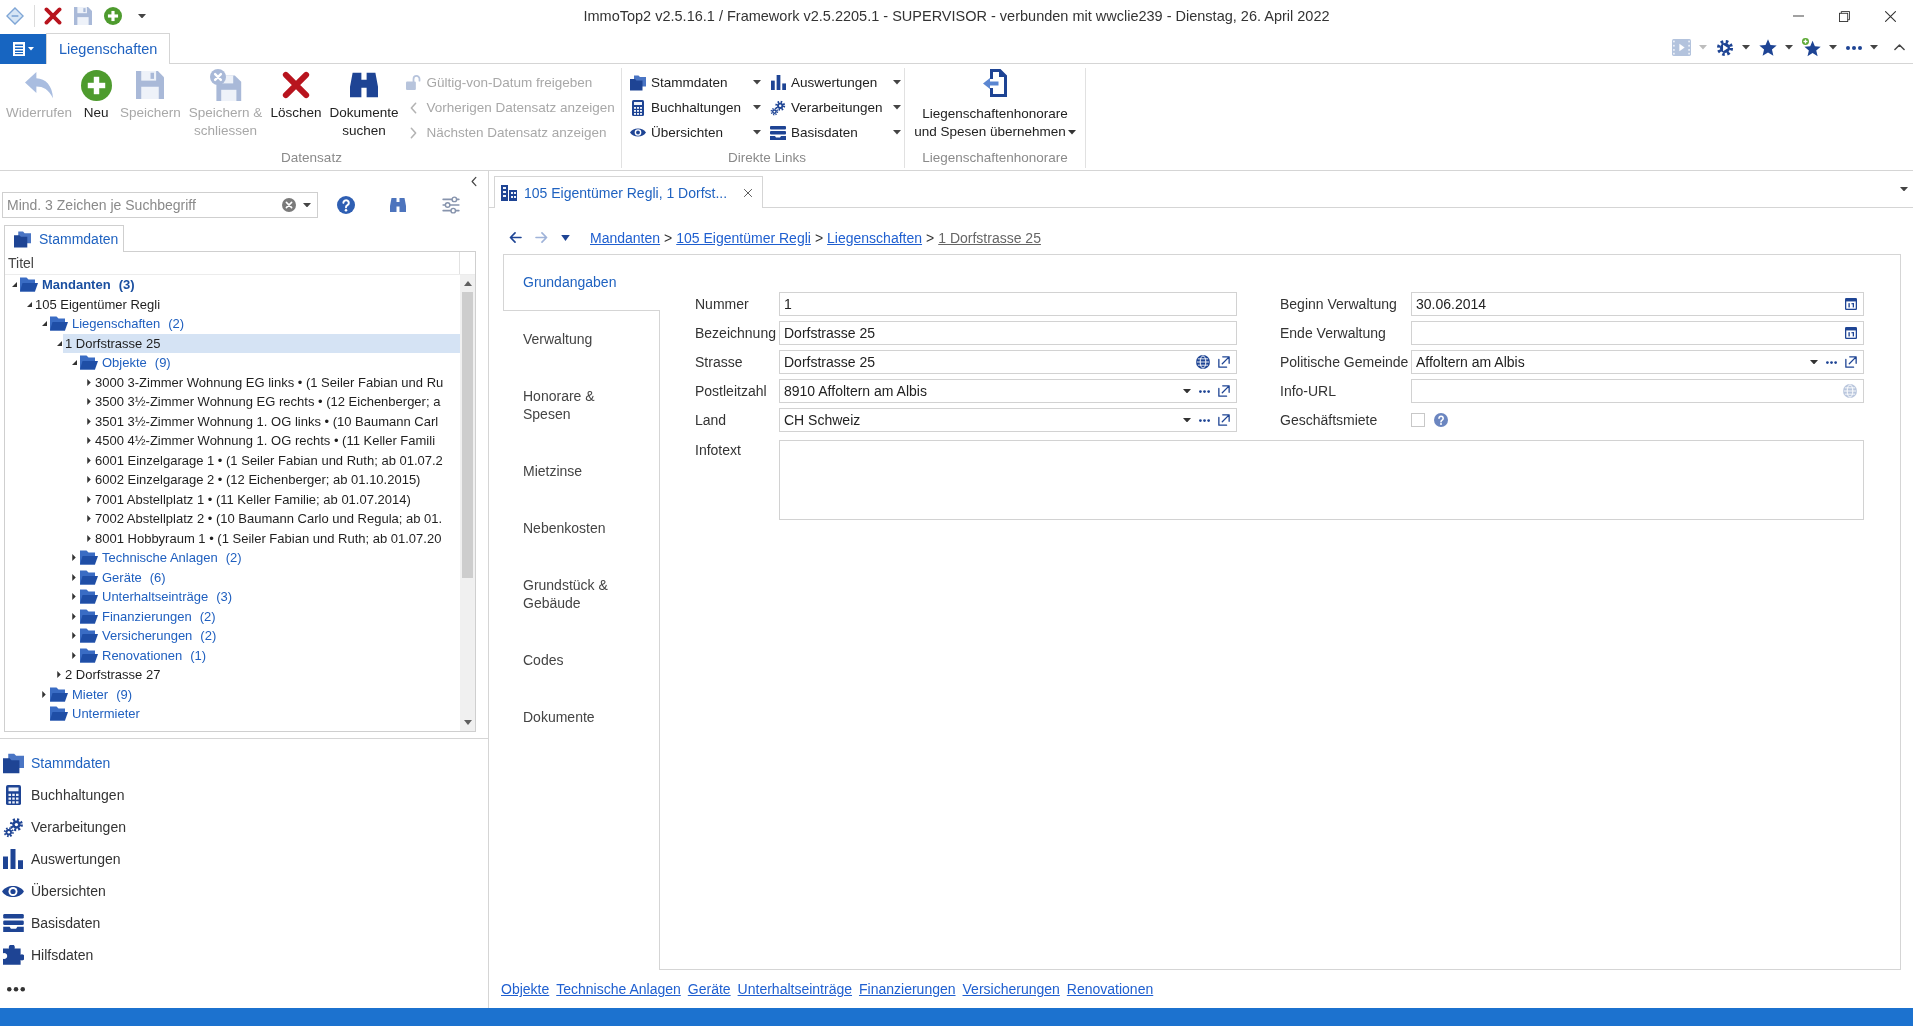 The image size is (1913, 1026). I want to click on column-header: Titel, so click(21, 263).